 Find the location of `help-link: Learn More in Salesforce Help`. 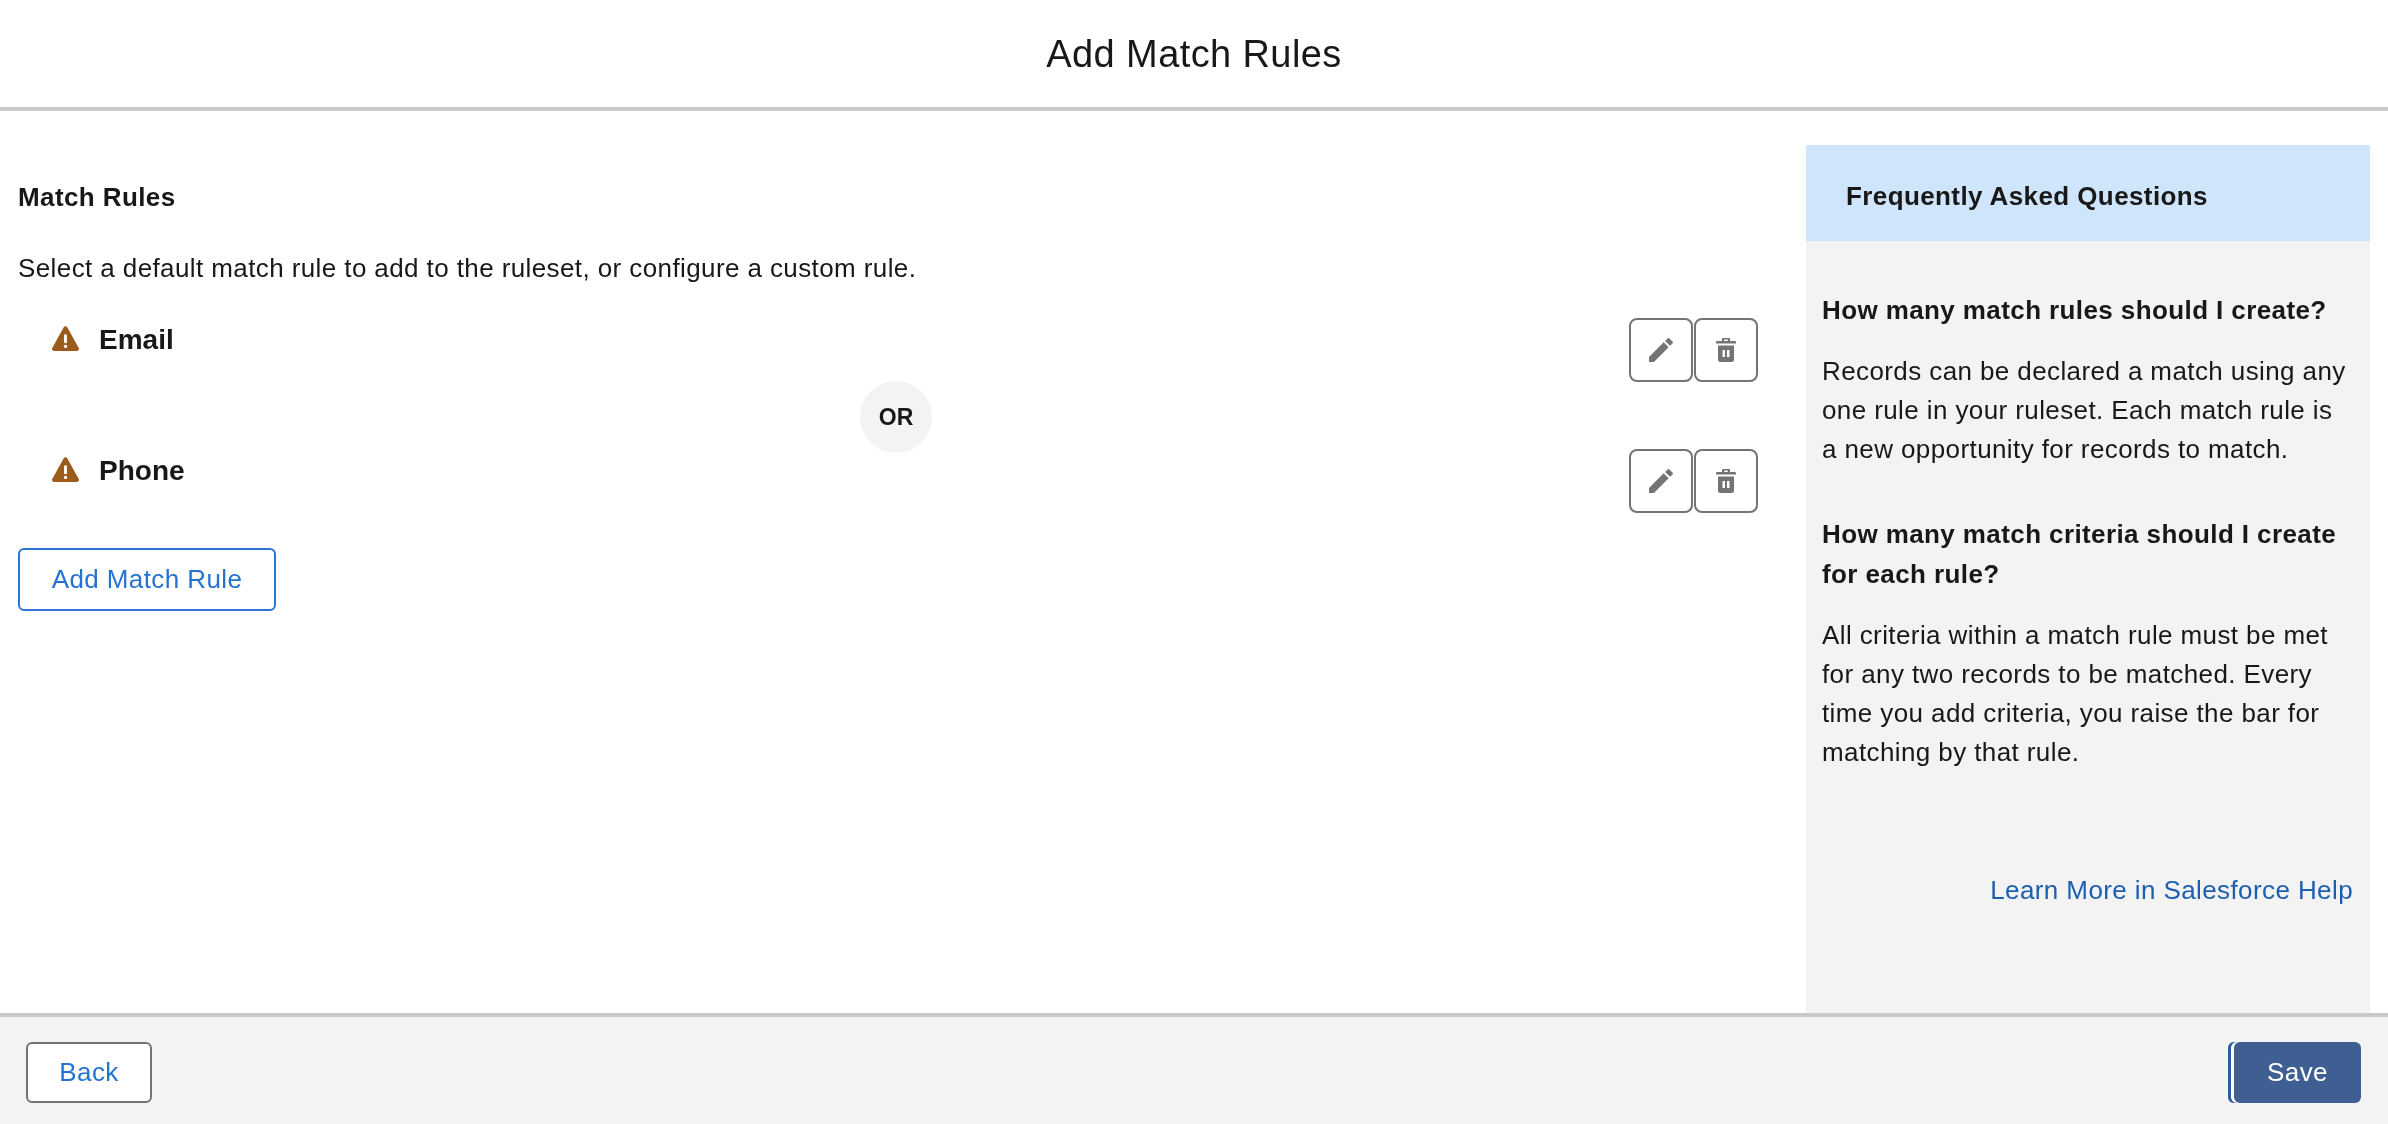

help-link: Learn More in Salesforce Help is located at coordinates (2171, 890).